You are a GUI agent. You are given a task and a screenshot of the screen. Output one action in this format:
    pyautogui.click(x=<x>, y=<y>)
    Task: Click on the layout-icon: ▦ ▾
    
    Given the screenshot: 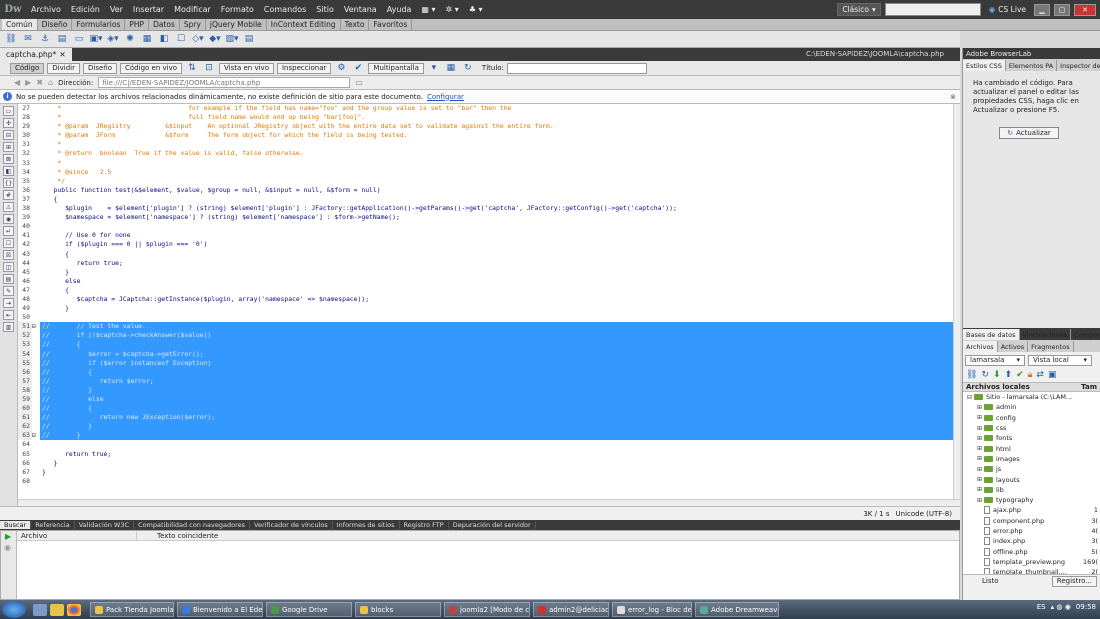 What is the action you would take?
    pyautogui.click(x=428, y=9)
    